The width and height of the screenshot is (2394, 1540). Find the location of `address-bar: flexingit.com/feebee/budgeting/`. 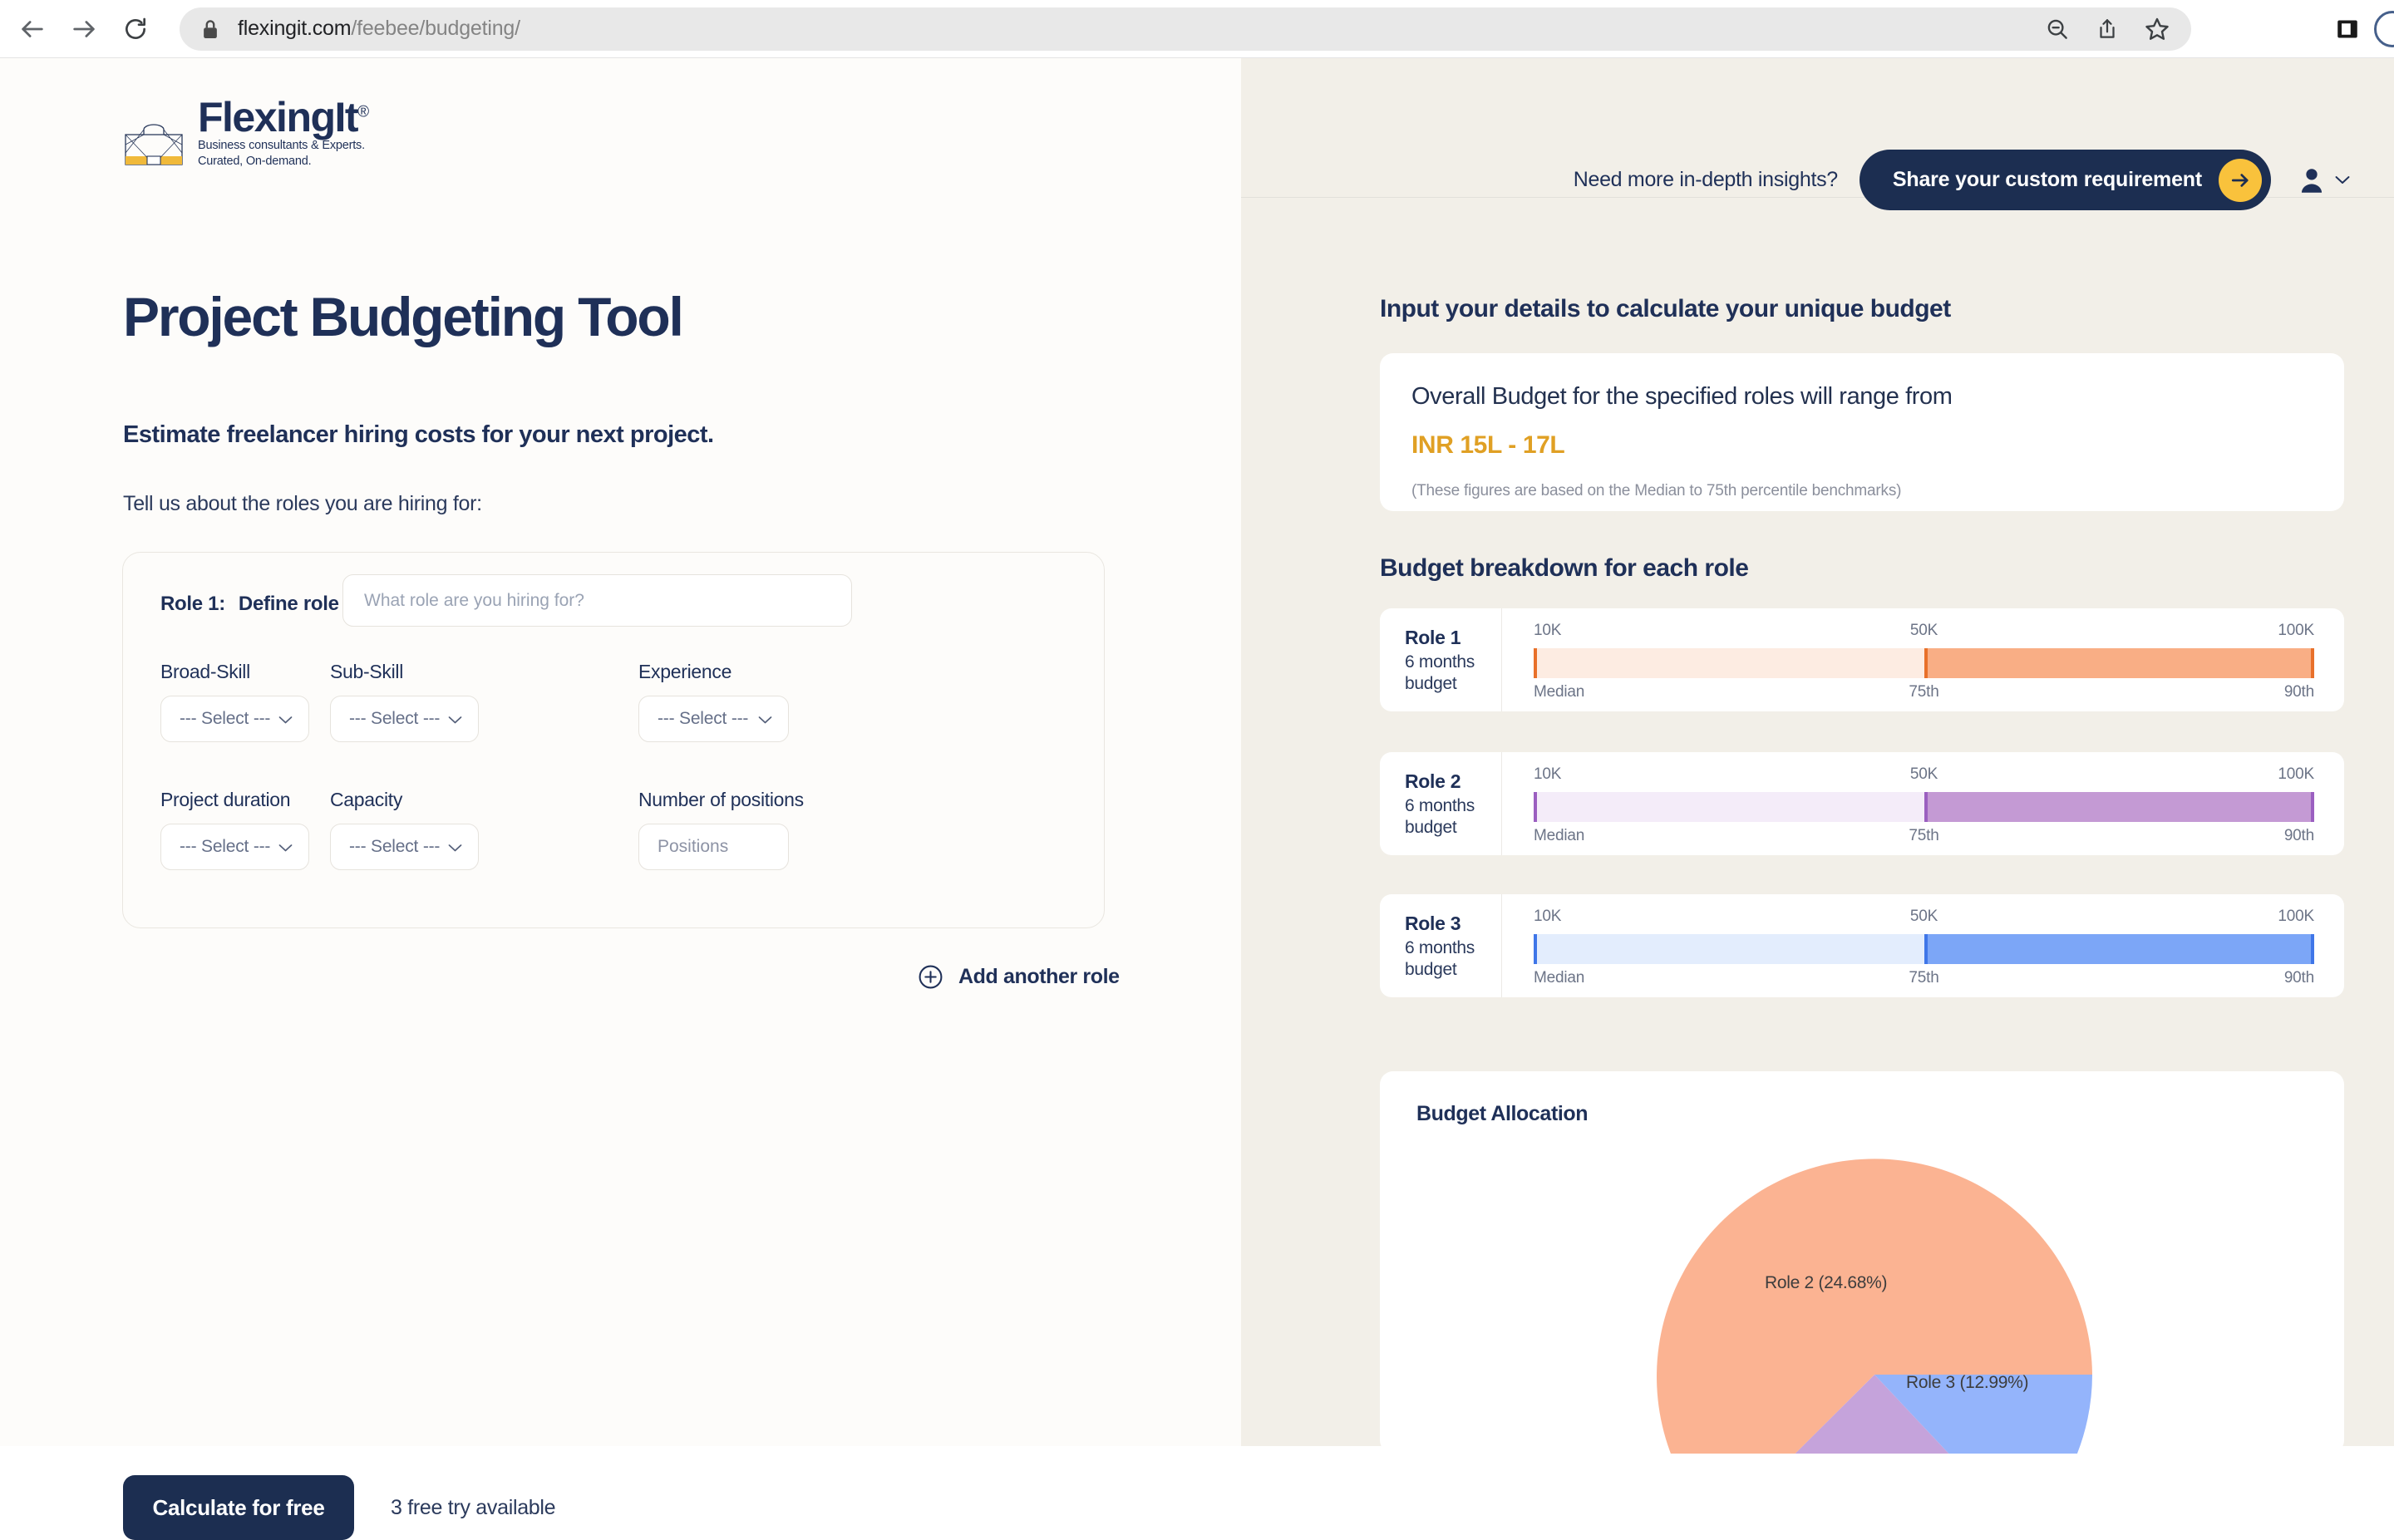

address-bar: flexingit.com/feebee/budgeting/ is located at coordinates (1185, 29).